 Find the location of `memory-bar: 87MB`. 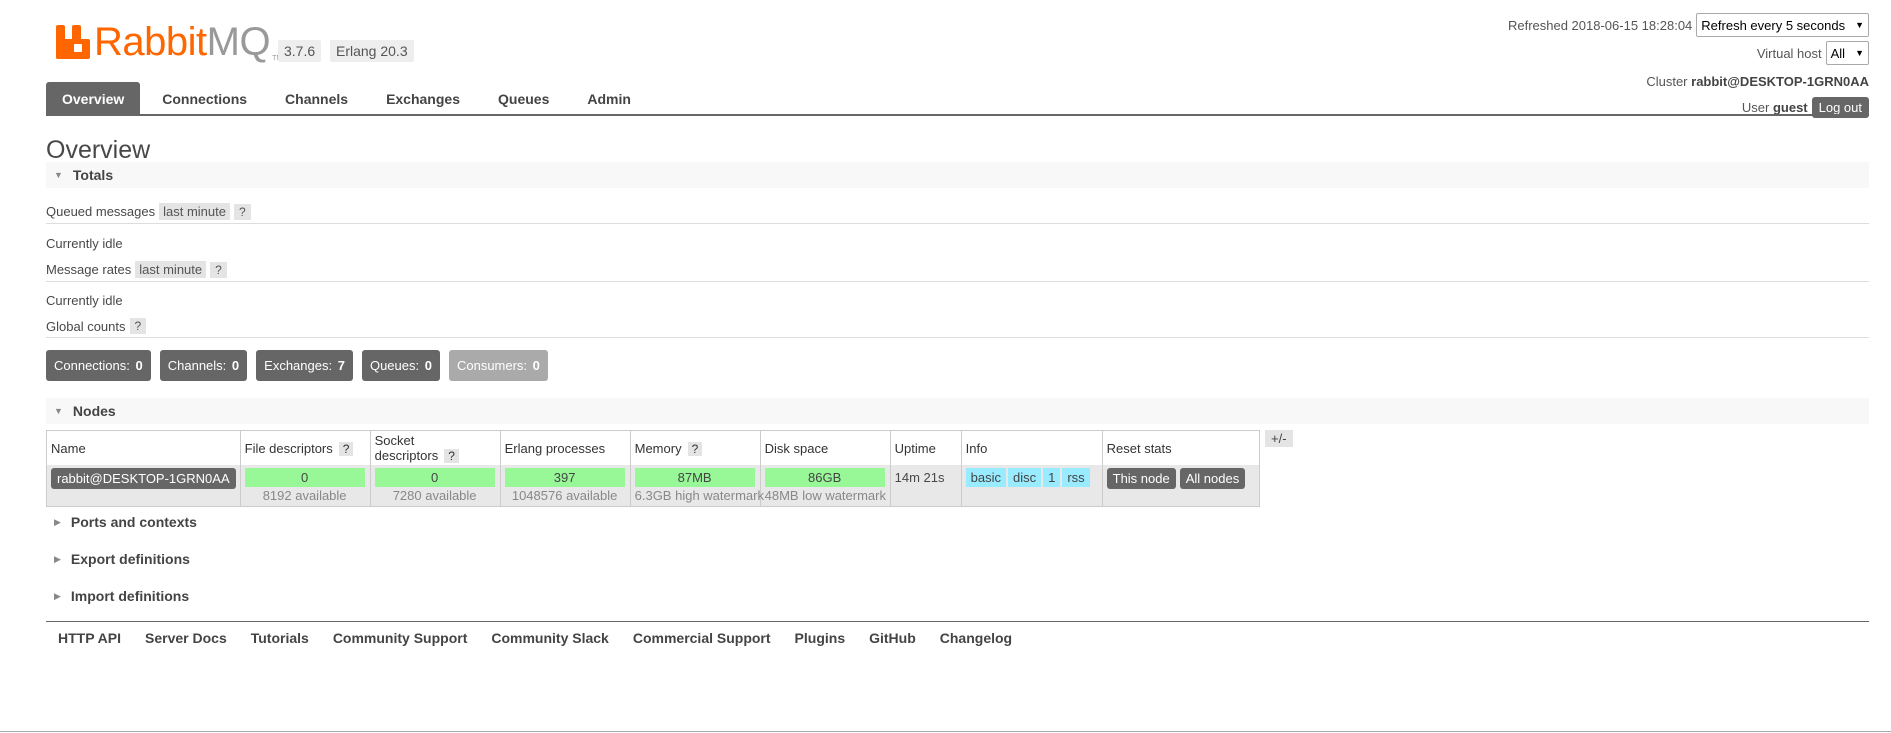

memory-bar: 87MB is located at coordinates (694, 477).